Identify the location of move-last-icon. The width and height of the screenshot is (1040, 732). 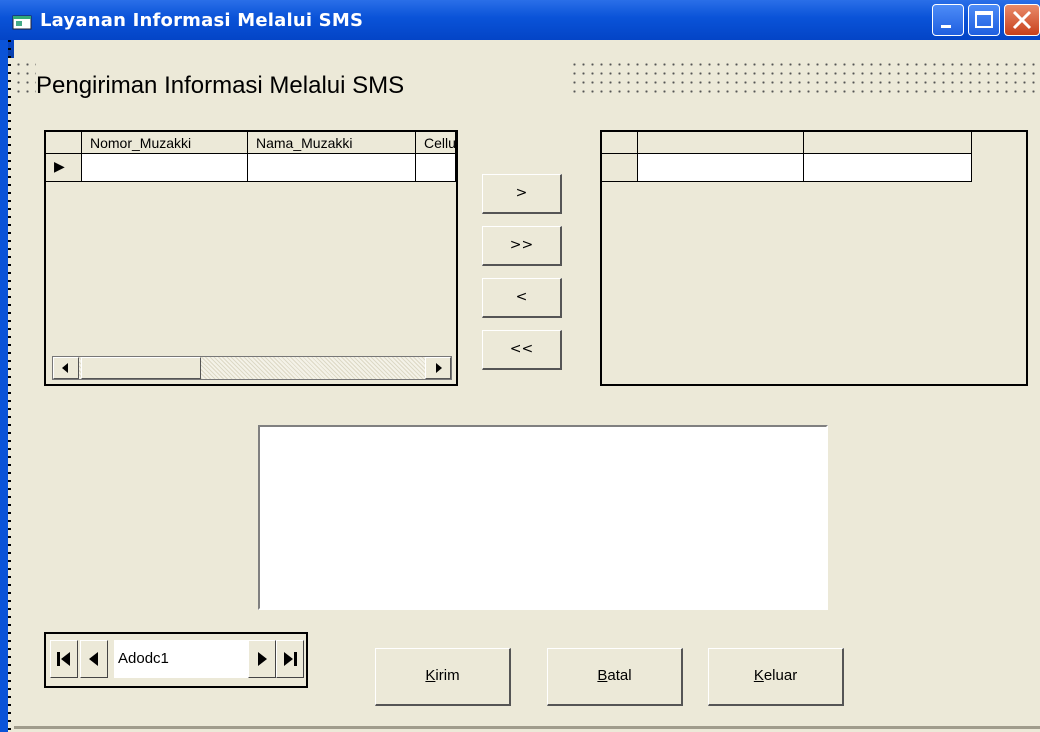
(290, 659).